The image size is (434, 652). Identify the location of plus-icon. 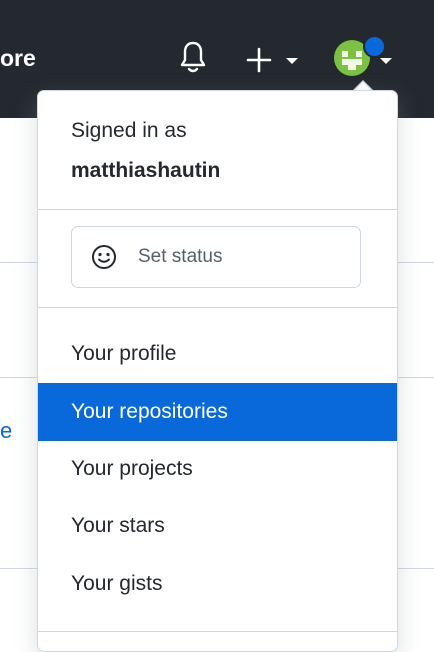
(259, 60).